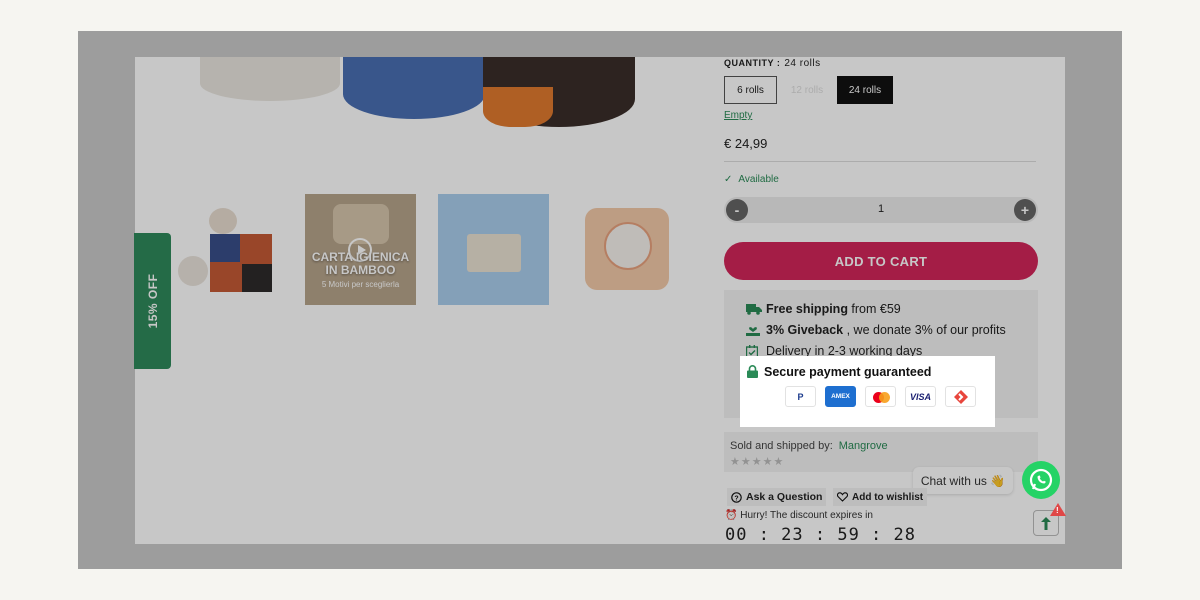 The image size is (1200, 600). Describe the element at coordinates (802, 63) in the screenshot. I see `quantity-selected-value: 24 rolls` at that location.